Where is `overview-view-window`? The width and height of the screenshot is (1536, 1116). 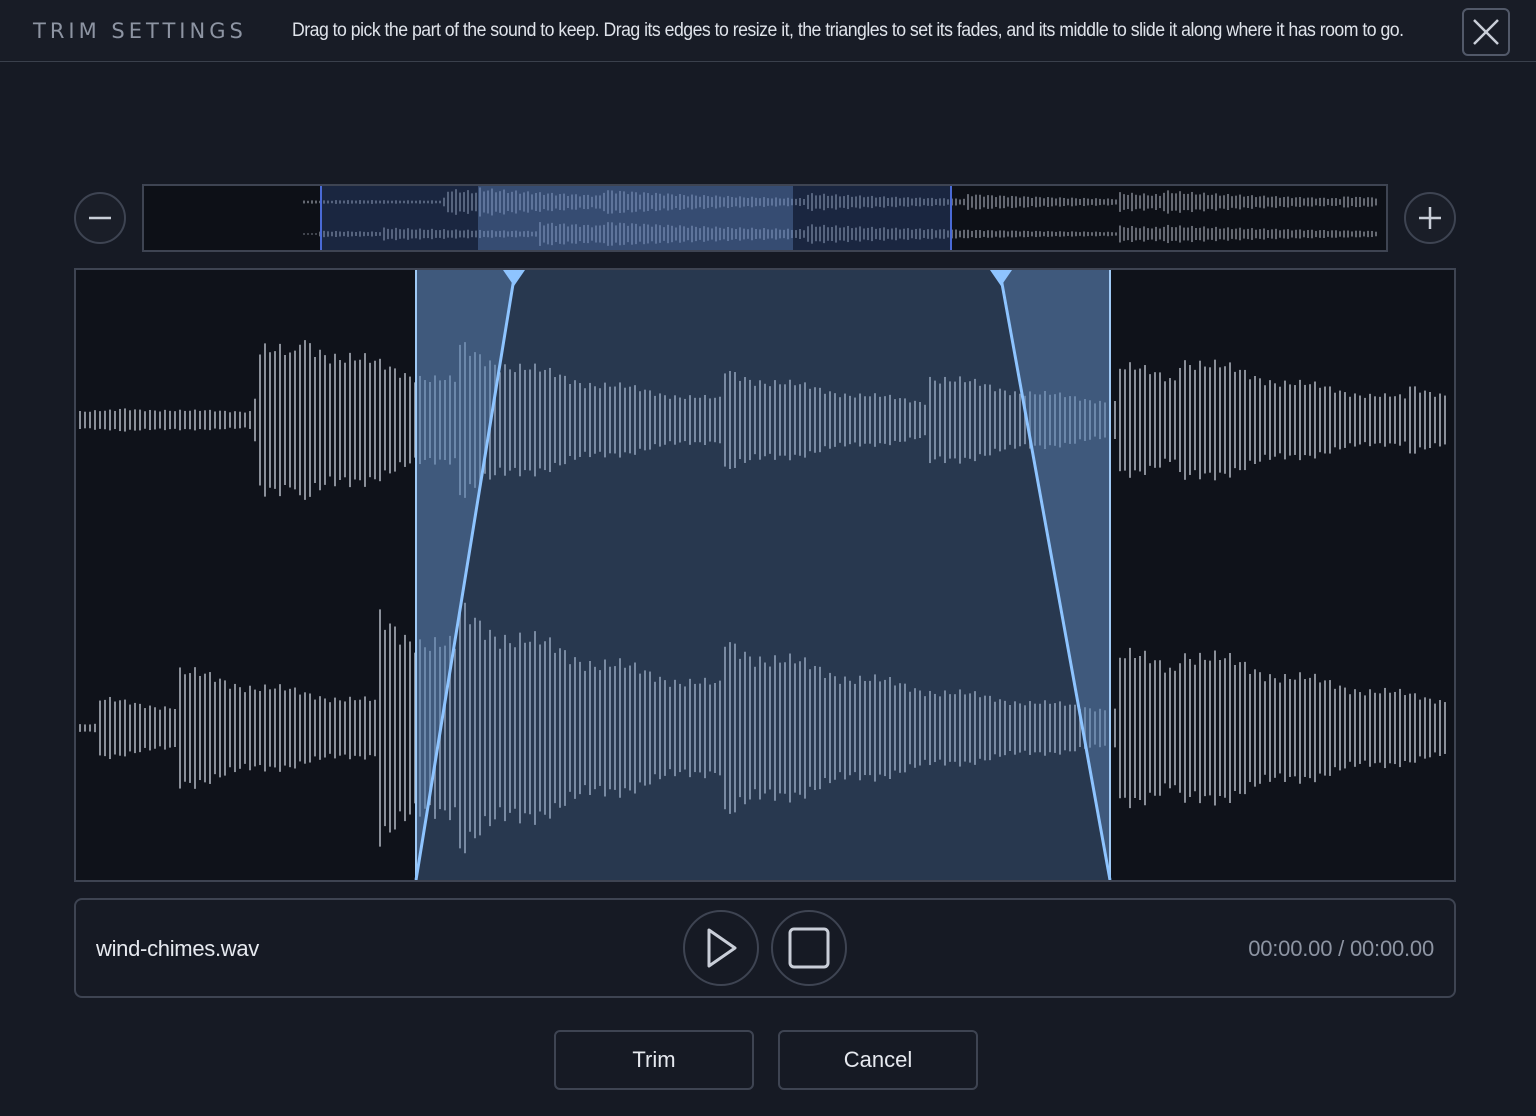 overview-view-window is located at coordinates (636, 218).